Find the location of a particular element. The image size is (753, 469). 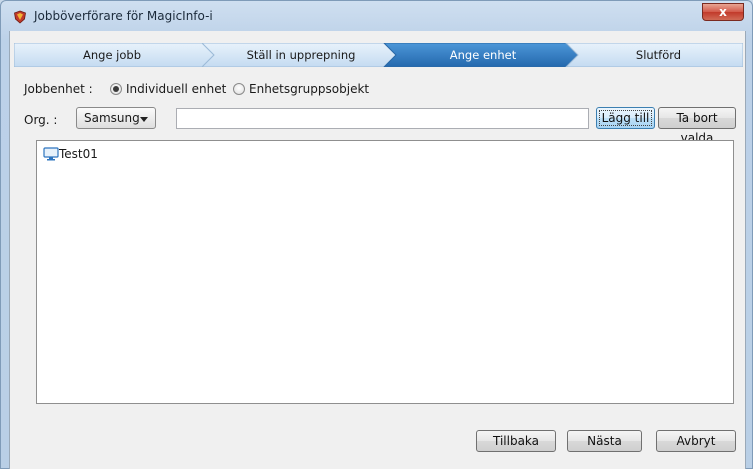

chevron-down-icon is located at coordinates (144, 119).